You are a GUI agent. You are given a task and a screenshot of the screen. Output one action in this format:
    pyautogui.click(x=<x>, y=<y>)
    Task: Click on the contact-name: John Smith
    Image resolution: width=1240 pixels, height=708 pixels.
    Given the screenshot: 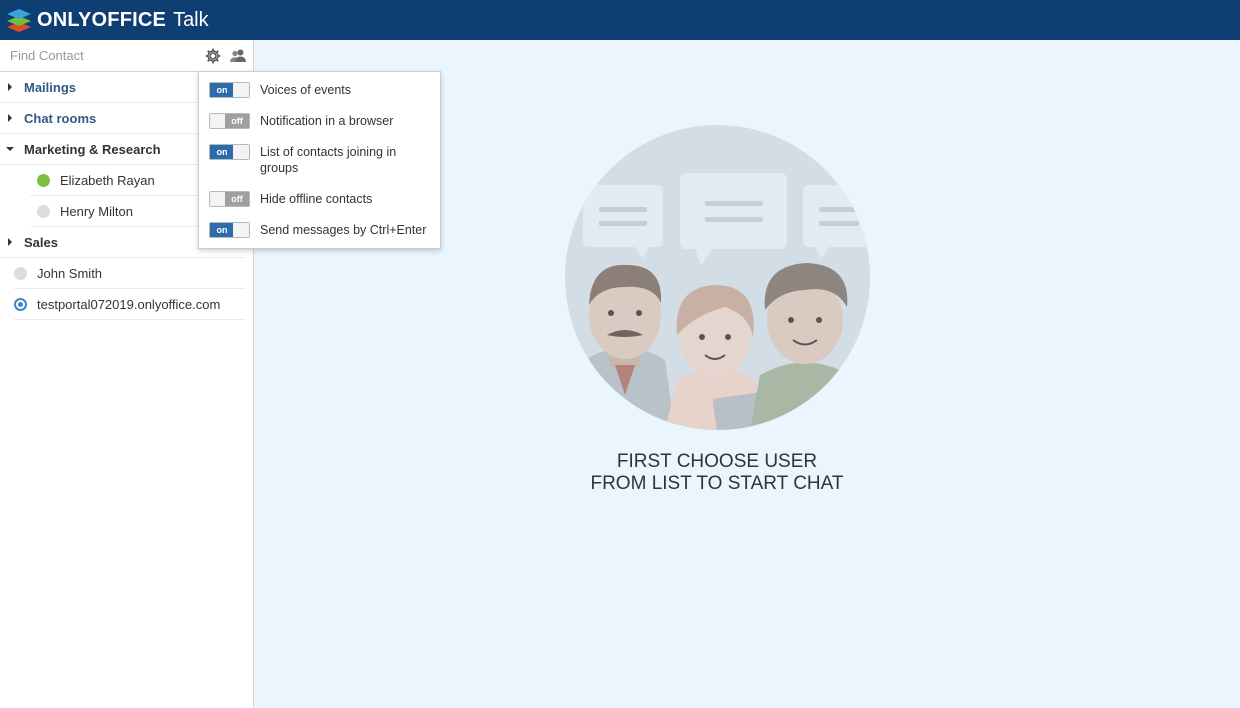 What is the action you would take?
    pyautogui.click(x=70, y=273)
    